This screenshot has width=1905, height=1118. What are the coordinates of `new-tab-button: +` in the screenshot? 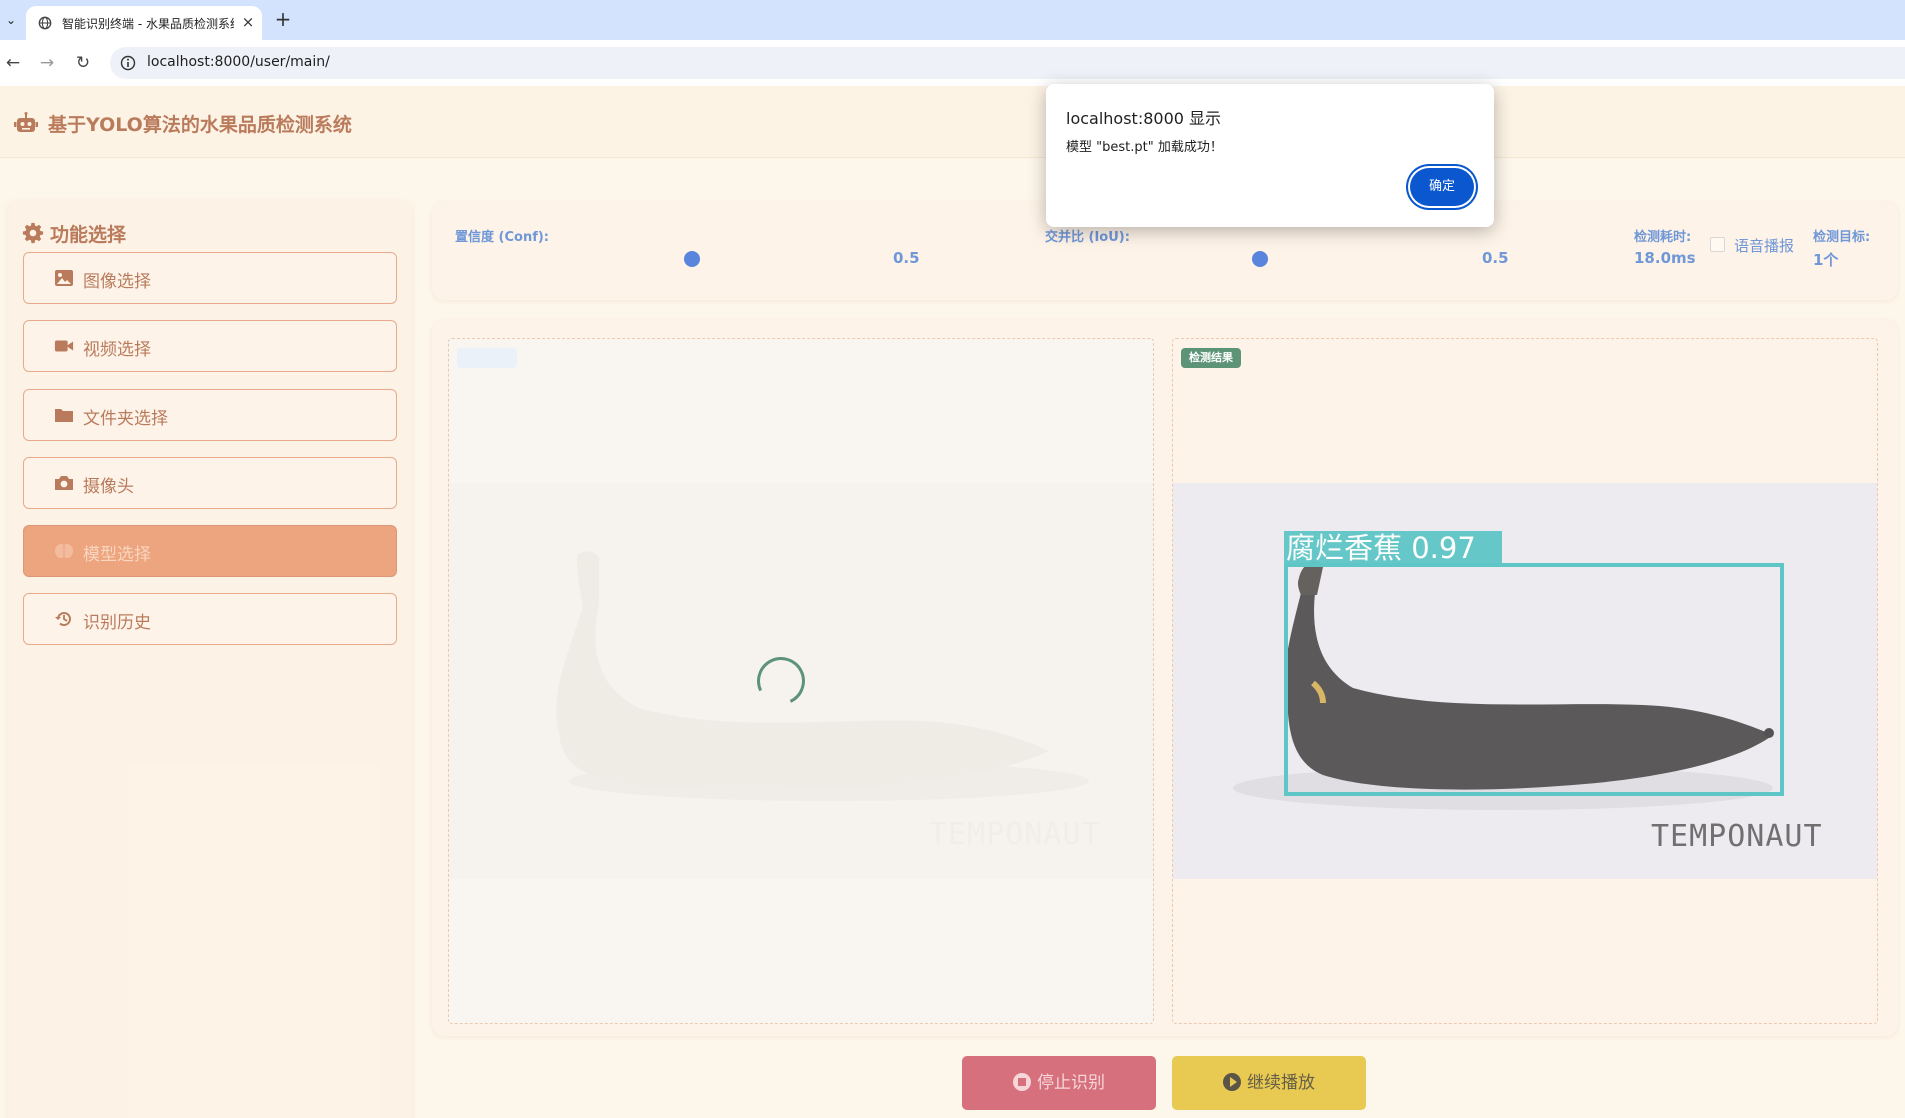 It's located at (283, 19).